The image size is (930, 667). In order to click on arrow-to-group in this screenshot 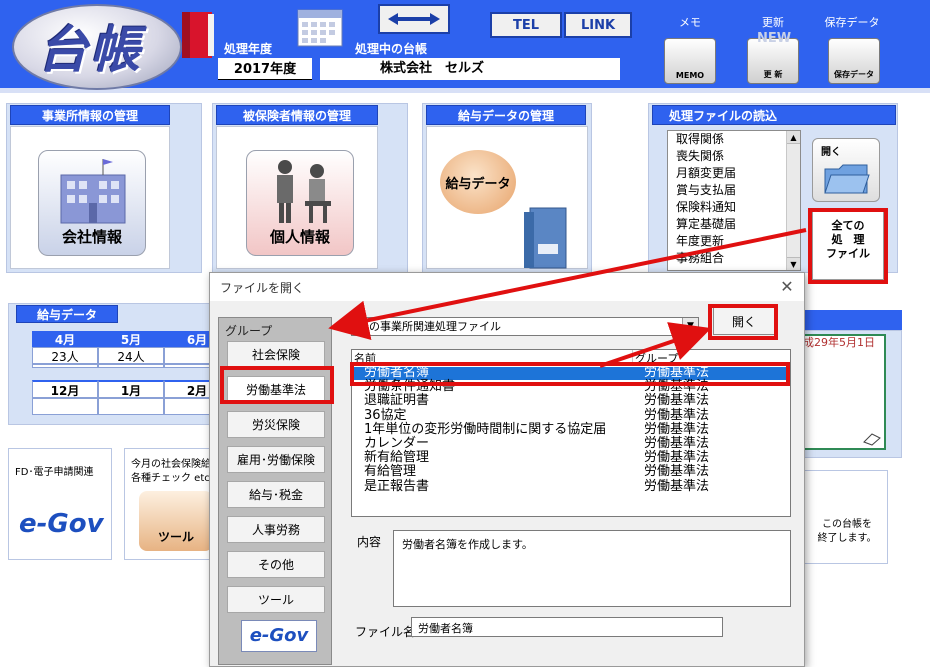, I will do `click(567, 284)`.